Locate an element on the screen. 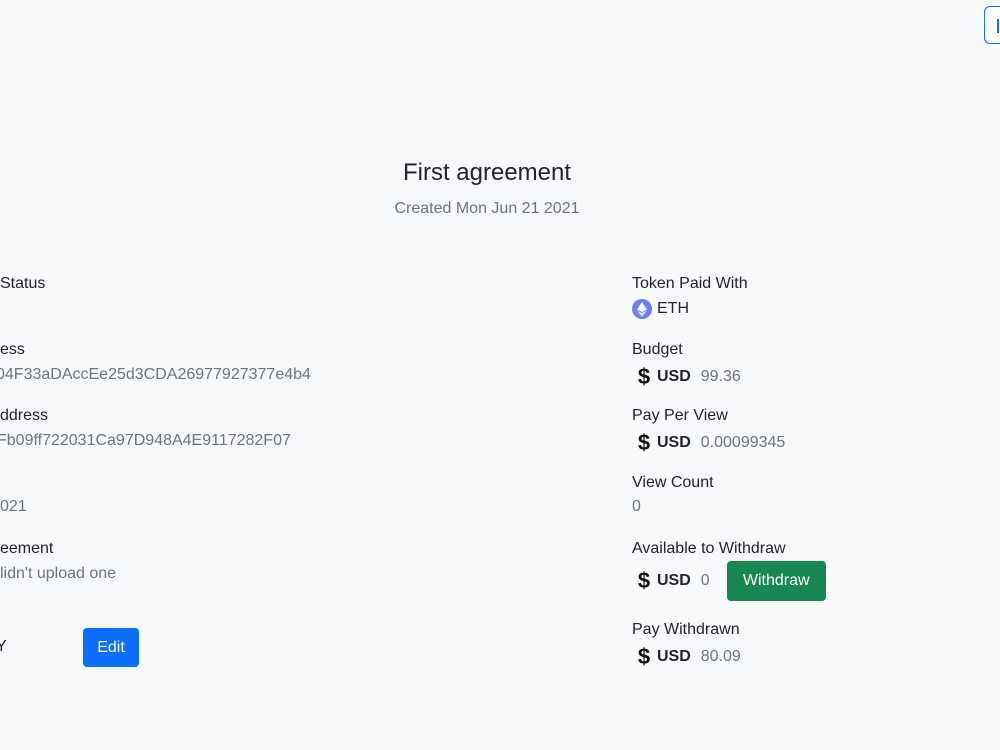  address2-value: Fb09ff722031Ca97D948A4E9117282F07 is located at coordinates (145, 440).